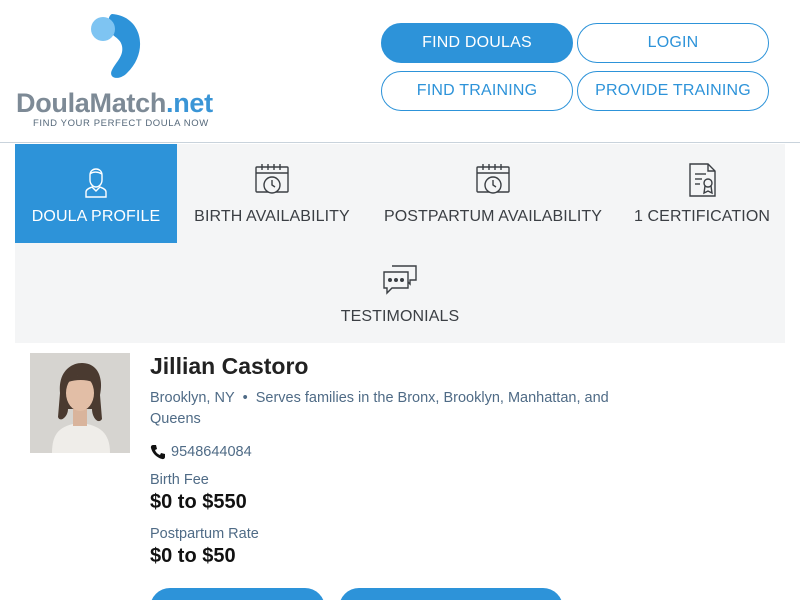  I want to click on doula-city: Brooklyn, NY, so click(192, 398).